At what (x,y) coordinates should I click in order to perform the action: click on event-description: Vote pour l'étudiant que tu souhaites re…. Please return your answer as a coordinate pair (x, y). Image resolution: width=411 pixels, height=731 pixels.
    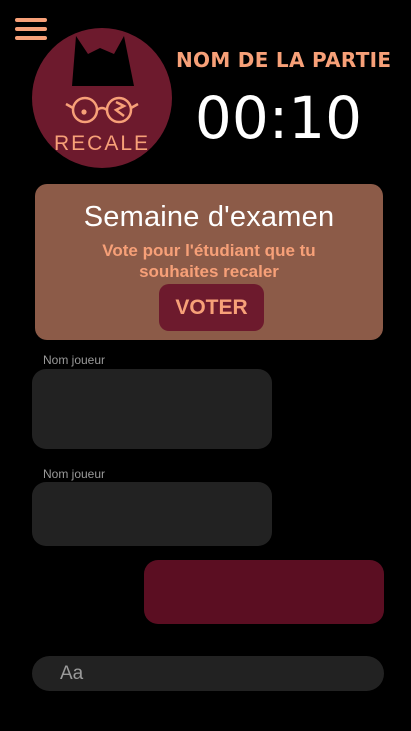
    Looking at the image, I should click on (209, 261).